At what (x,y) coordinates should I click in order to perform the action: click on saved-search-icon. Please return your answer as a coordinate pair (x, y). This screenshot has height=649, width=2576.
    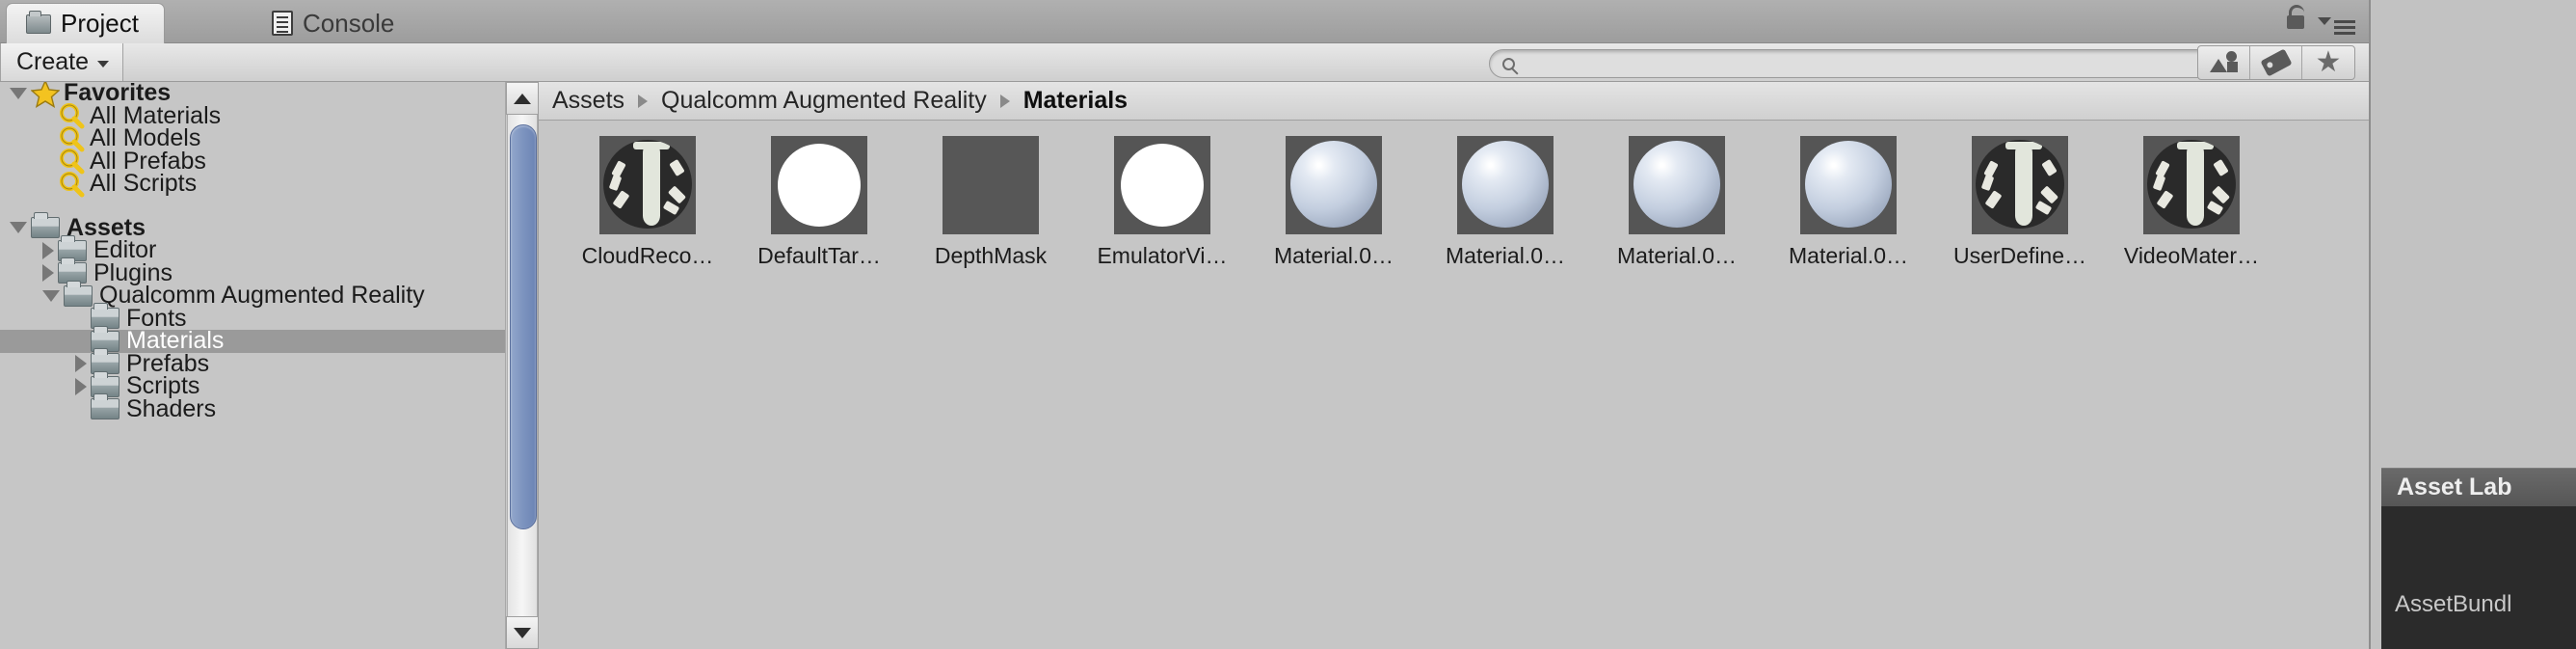
    Looking at the image, I should click on (72, 184).